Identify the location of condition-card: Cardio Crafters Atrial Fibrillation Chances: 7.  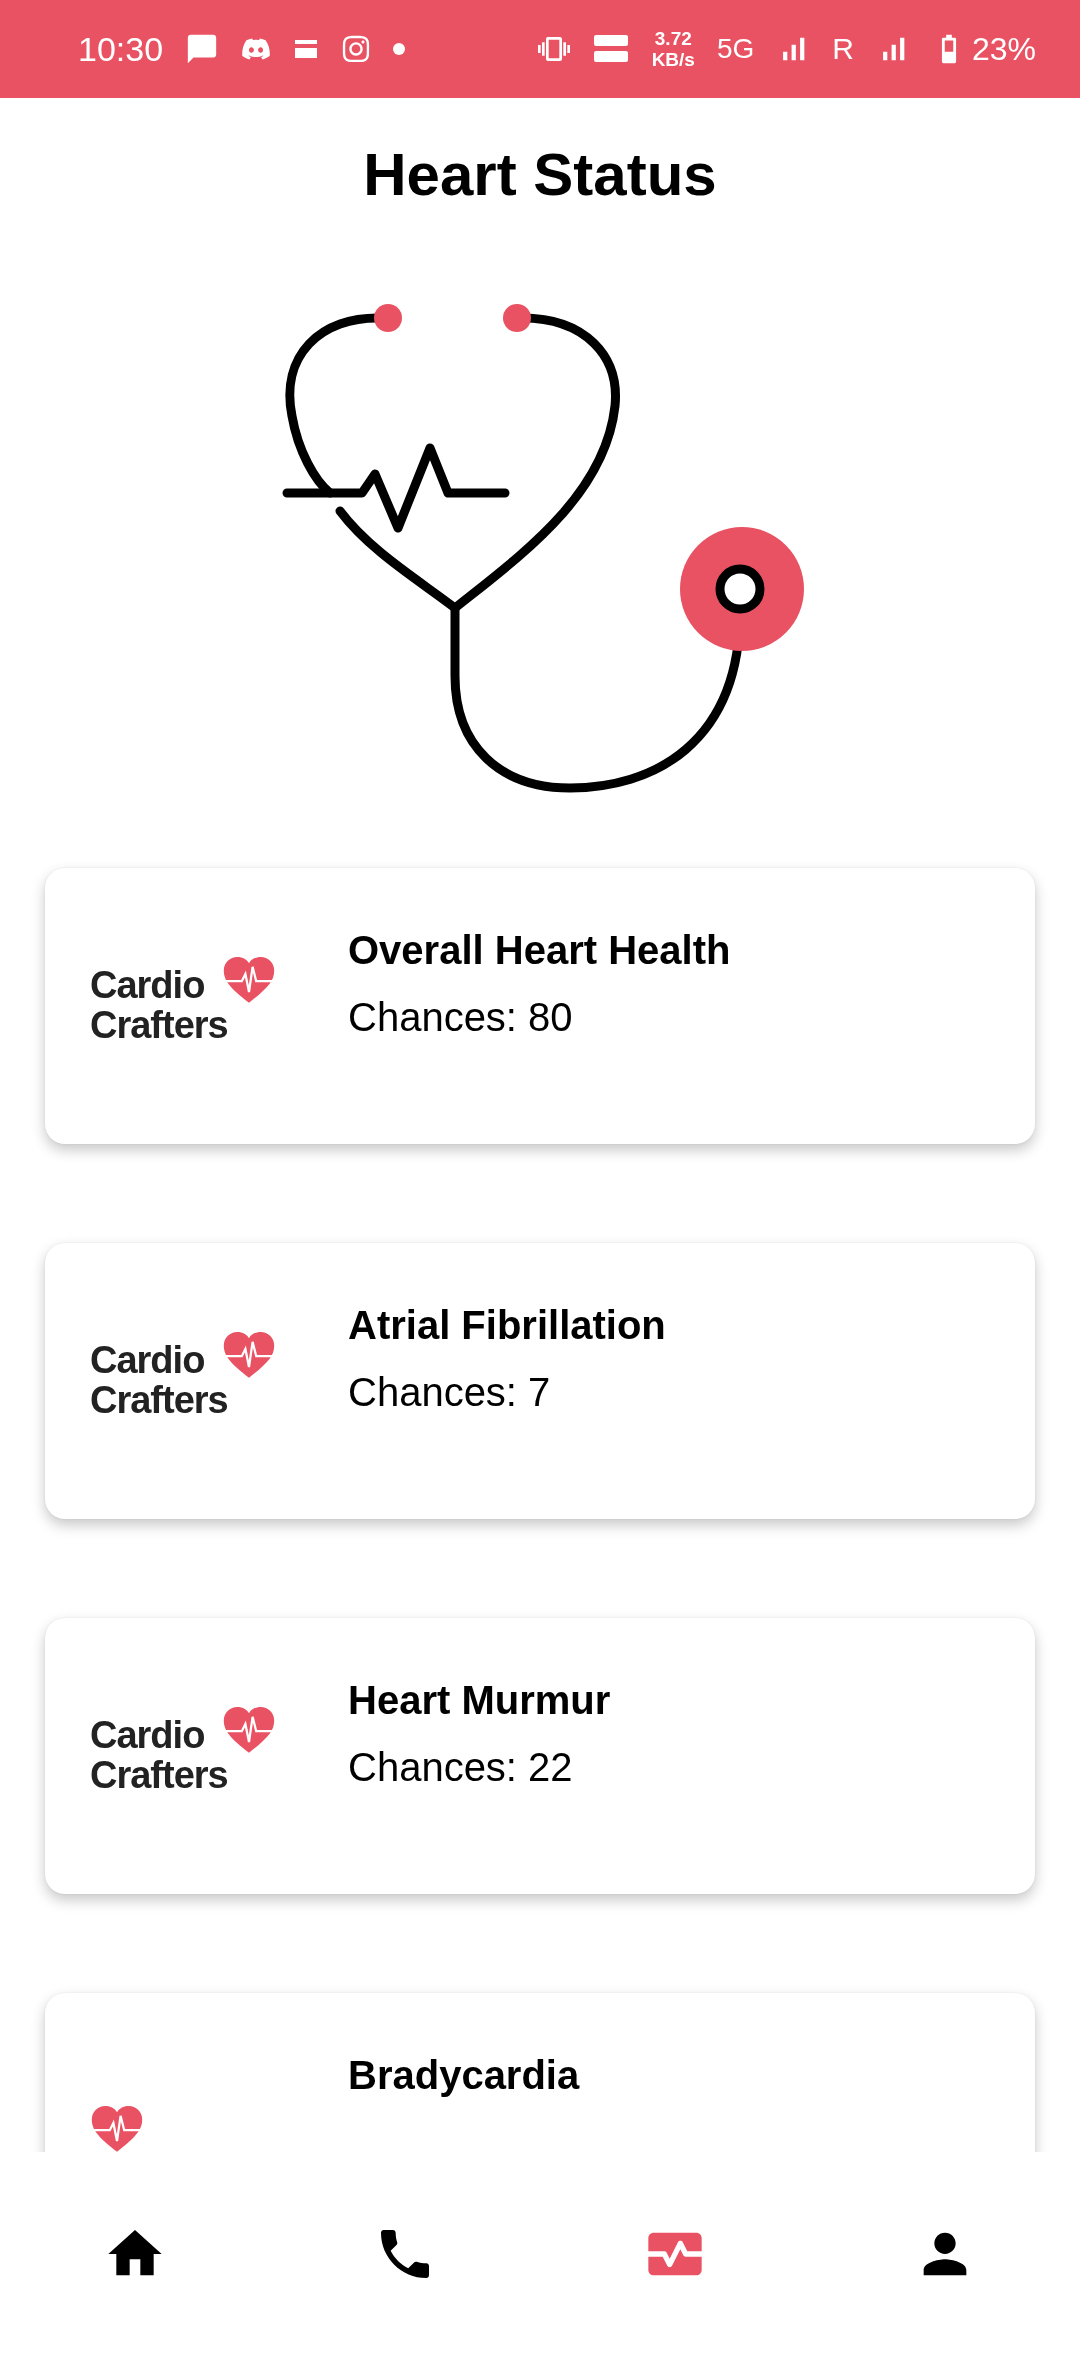
(540, 1381).